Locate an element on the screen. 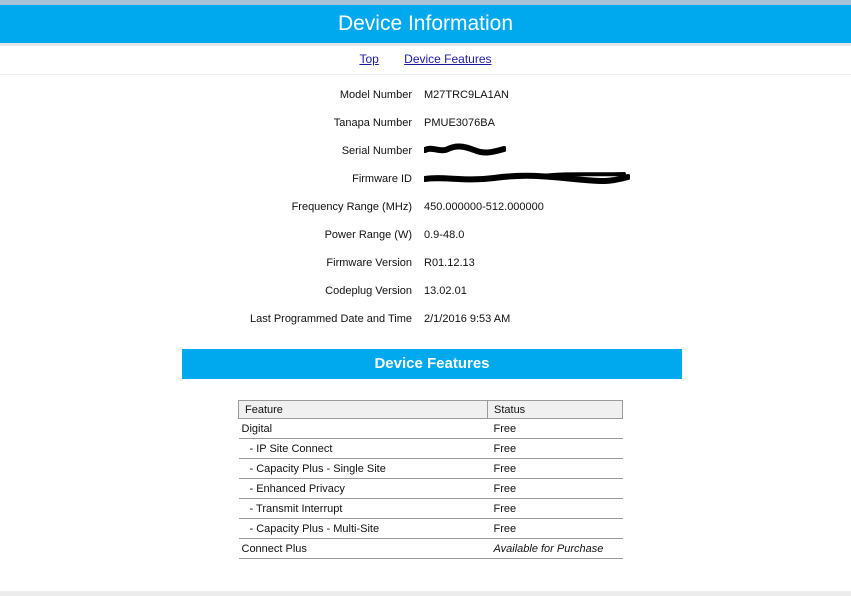  feature-cell: - Capacity Plus - Single Site is located at coordinates (363, 468).